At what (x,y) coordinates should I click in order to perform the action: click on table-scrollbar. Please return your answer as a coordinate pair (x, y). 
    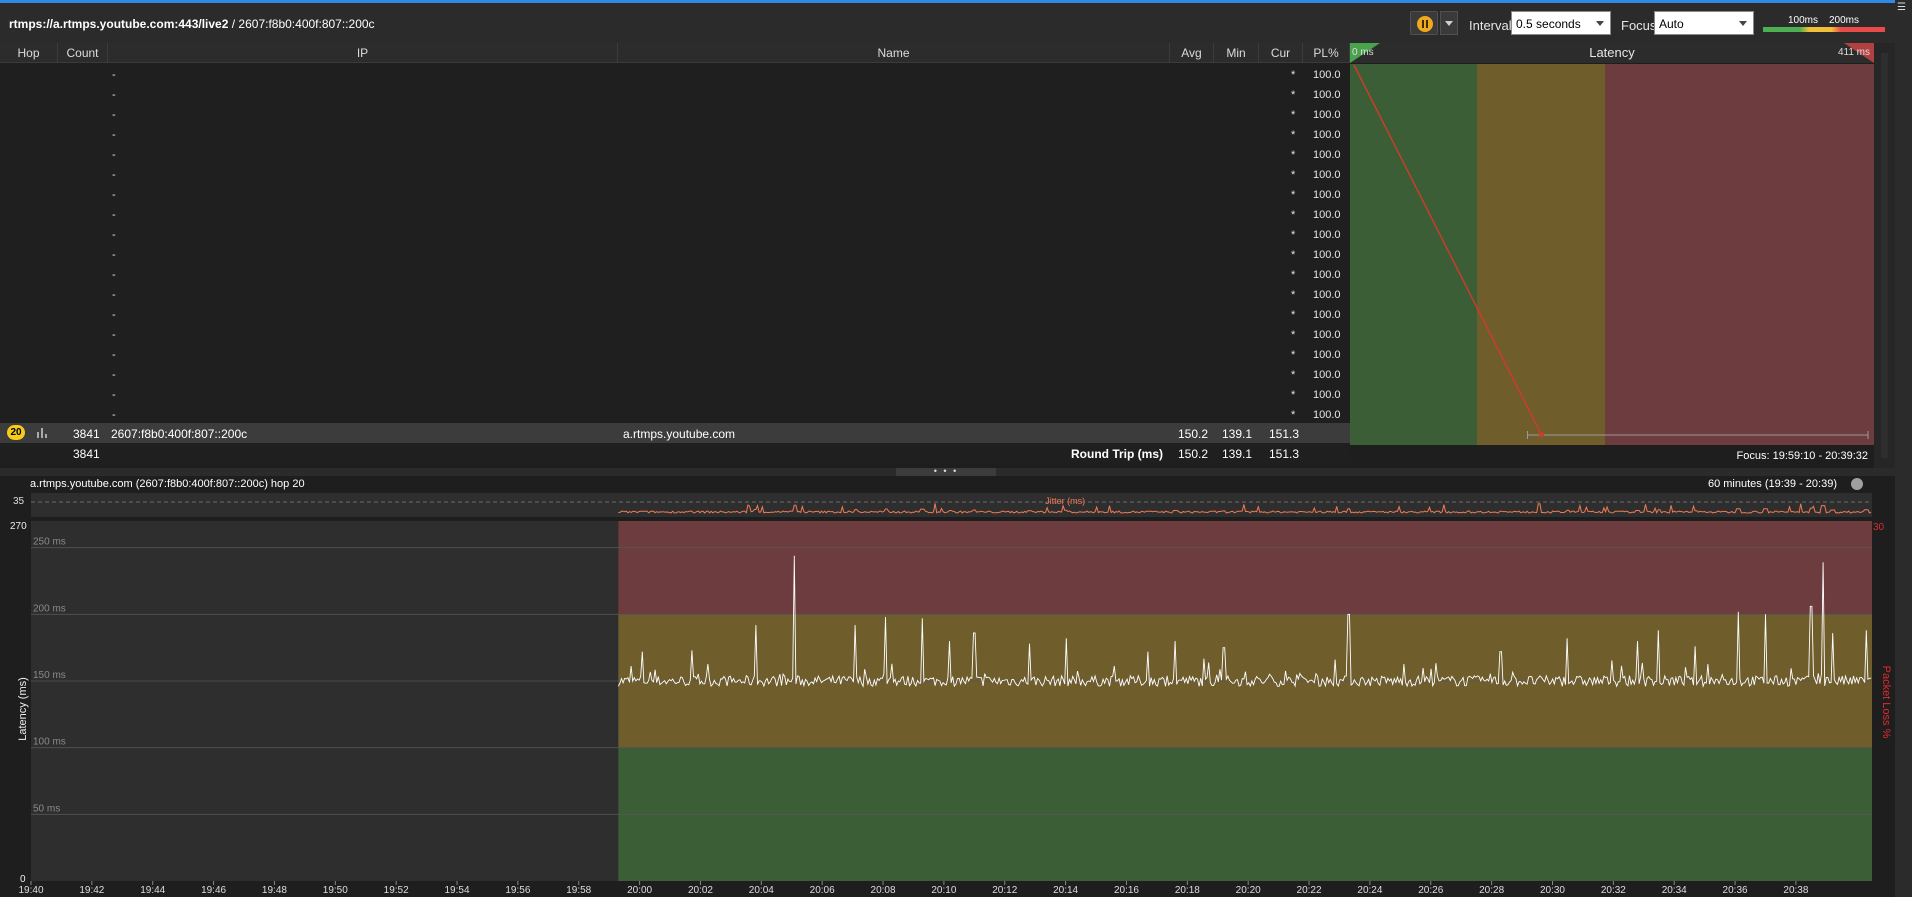
    Looking at the image, I should click on (1884, 255).